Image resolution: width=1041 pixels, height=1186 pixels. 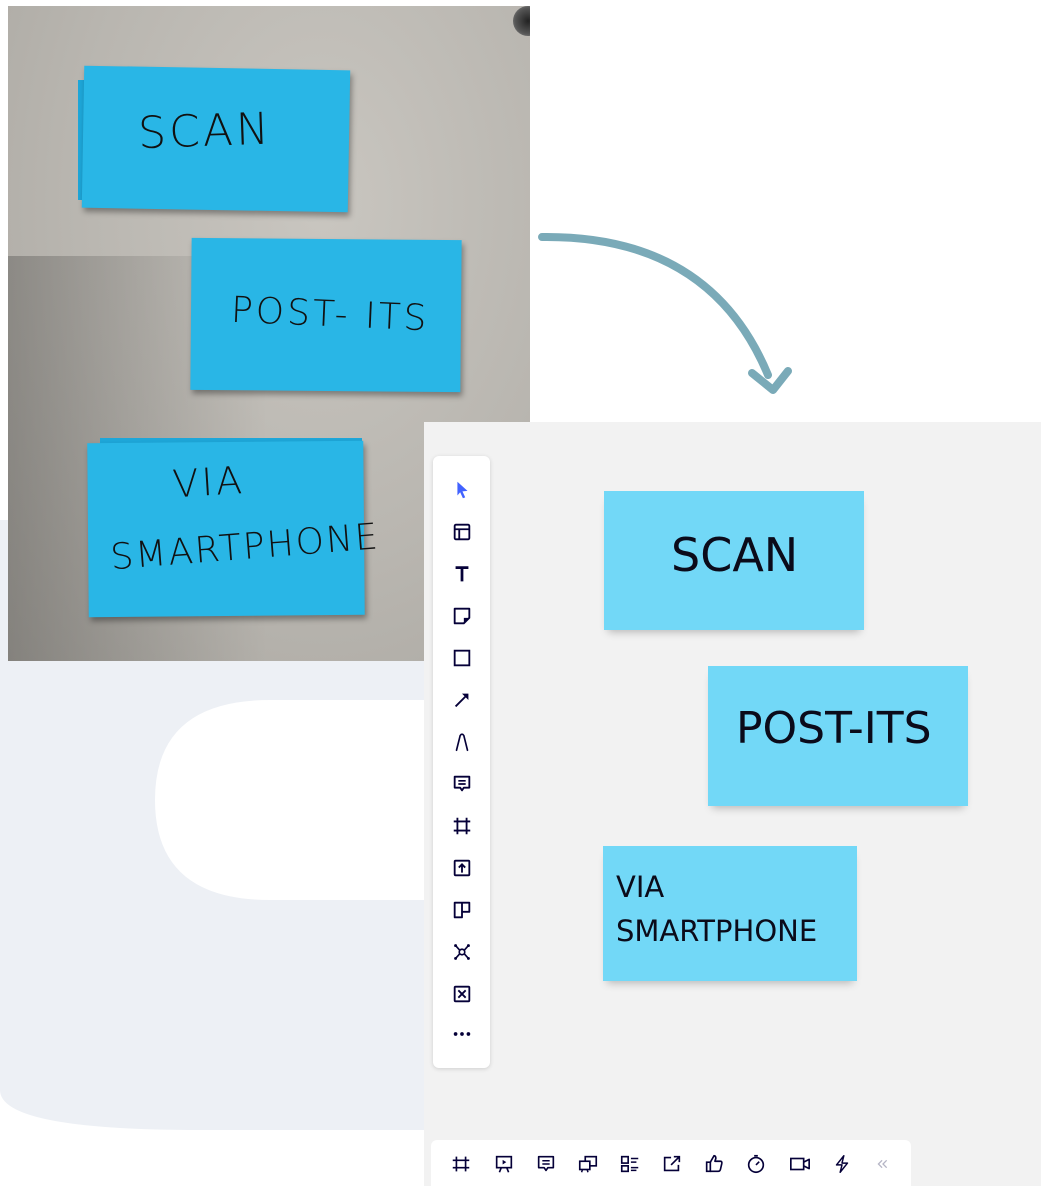 What do you see at coordinates (521, 21) in the screenshot?
I see `photo-object` at bounding box center [521, 21].